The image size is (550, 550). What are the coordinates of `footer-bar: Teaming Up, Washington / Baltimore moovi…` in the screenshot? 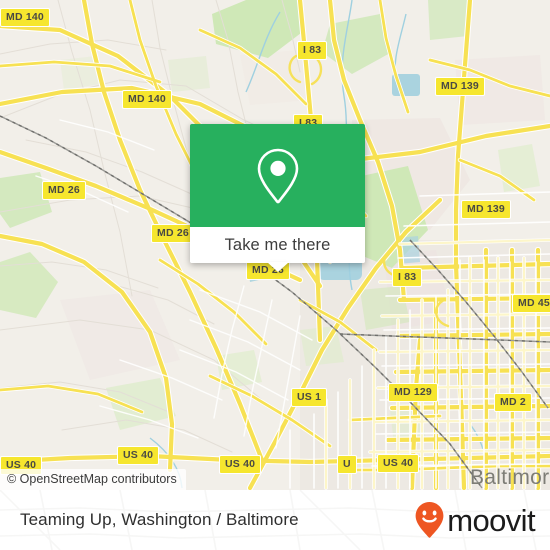 It's located at (275, 520).